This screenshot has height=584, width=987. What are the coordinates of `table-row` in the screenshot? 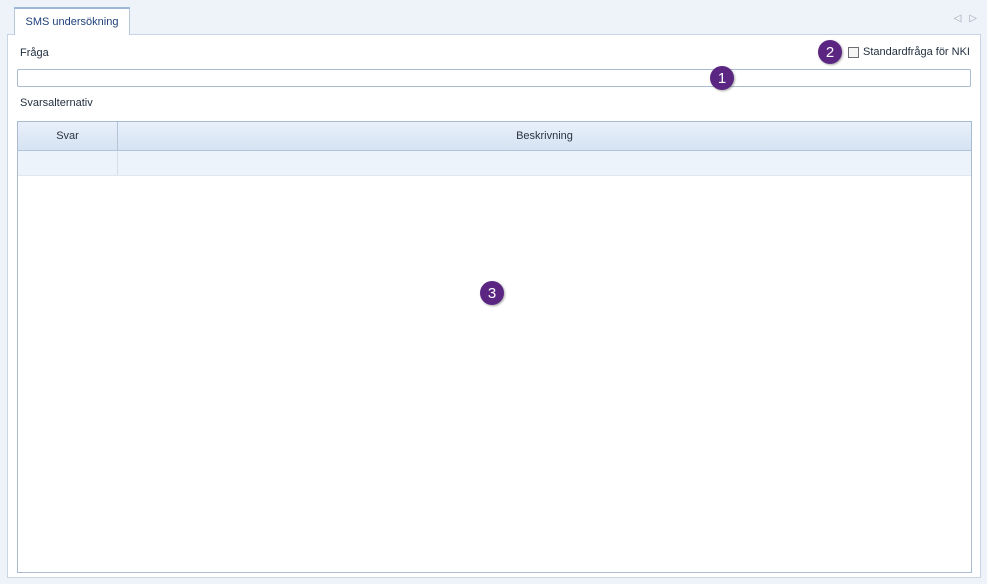 It's located at (494, 163).